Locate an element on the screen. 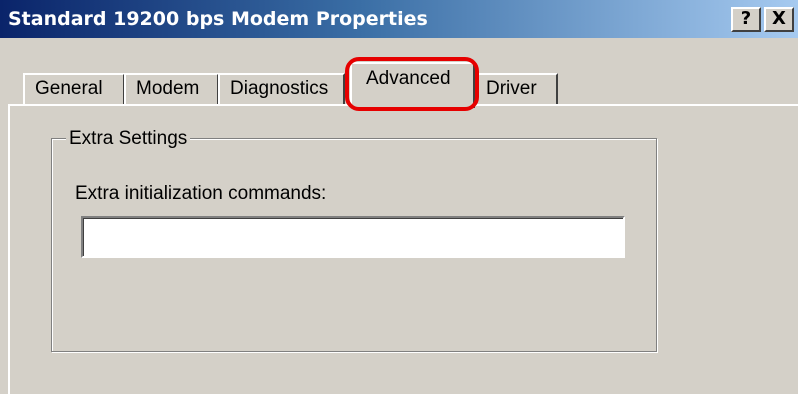  extra-settings-title: Extra Settings is located at coordinates (128, 139).